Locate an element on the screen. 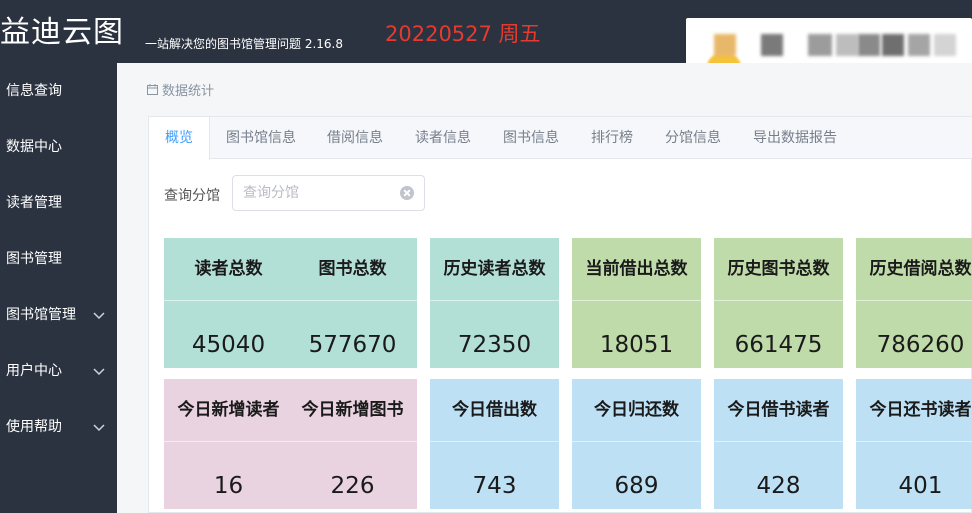 Image resolution: width=972 pixels, height=513 pixels. sidebar-item-label: 数据中心 is located at coordinates (34, 147).